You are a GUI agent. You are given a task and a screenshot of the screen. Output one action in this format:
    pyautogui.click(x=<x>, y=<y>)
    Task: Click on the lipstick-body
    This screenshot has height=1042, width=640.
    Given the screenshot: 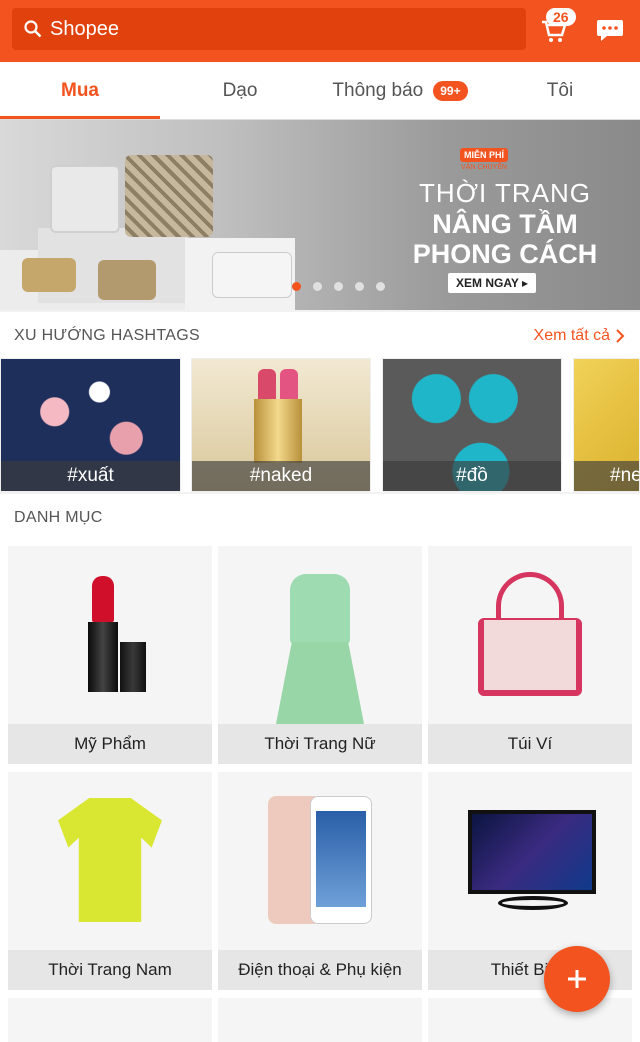 What is the action you would take?
    pyautogui.click(x=103, y=657)
    